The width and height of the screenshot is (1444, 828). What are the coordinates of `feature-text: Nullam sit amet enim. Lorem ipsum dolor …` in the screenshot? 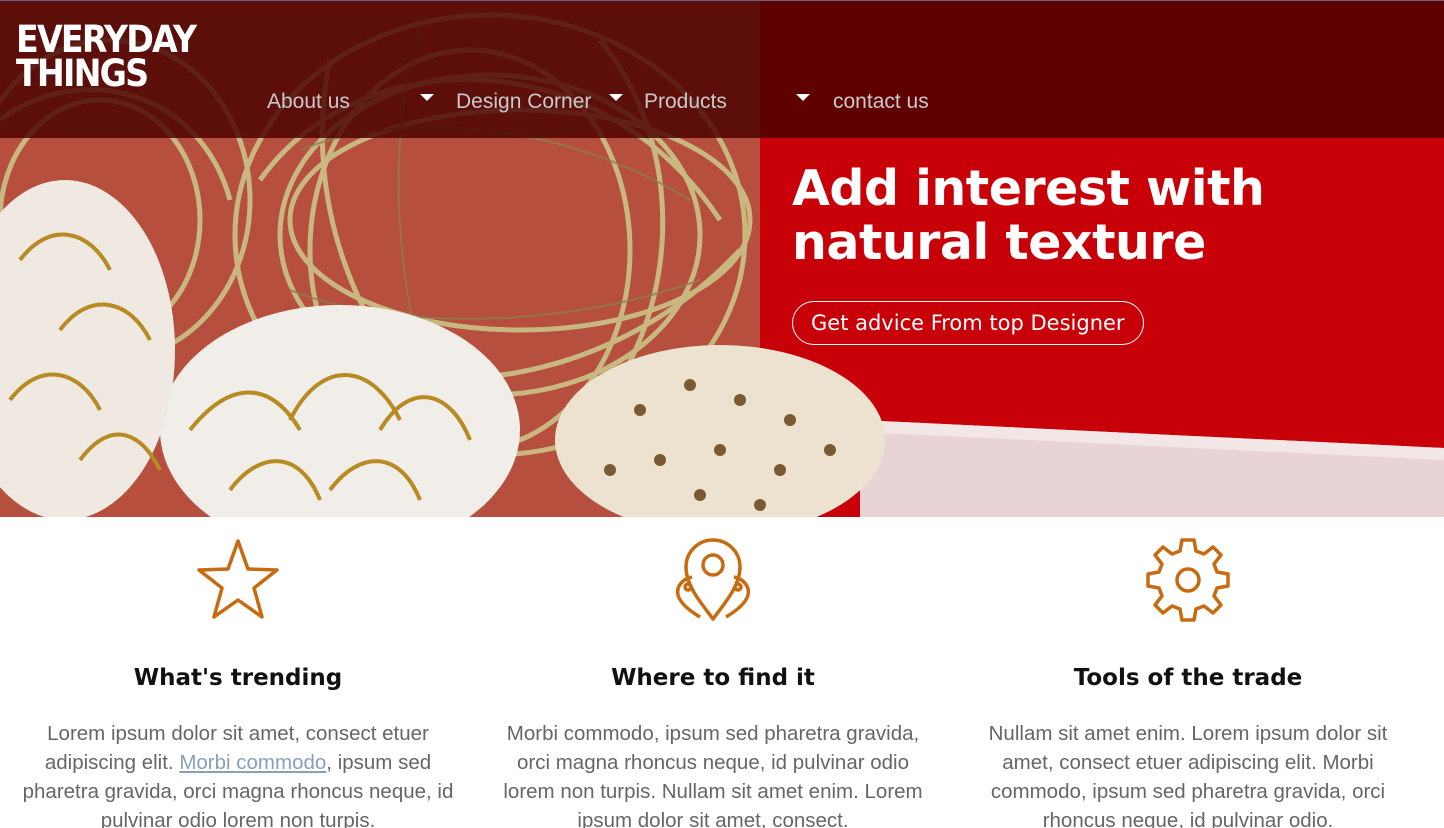 It's located at (1188, 775).